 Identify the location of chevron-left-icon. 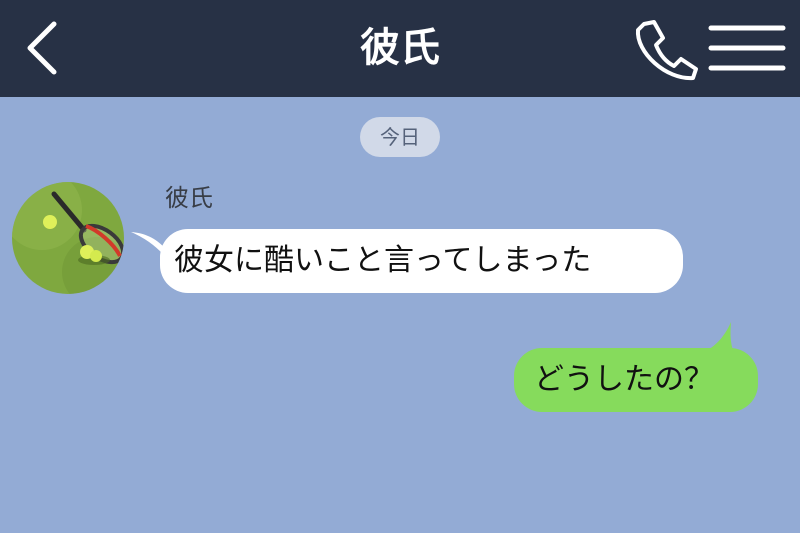
(42, 48).